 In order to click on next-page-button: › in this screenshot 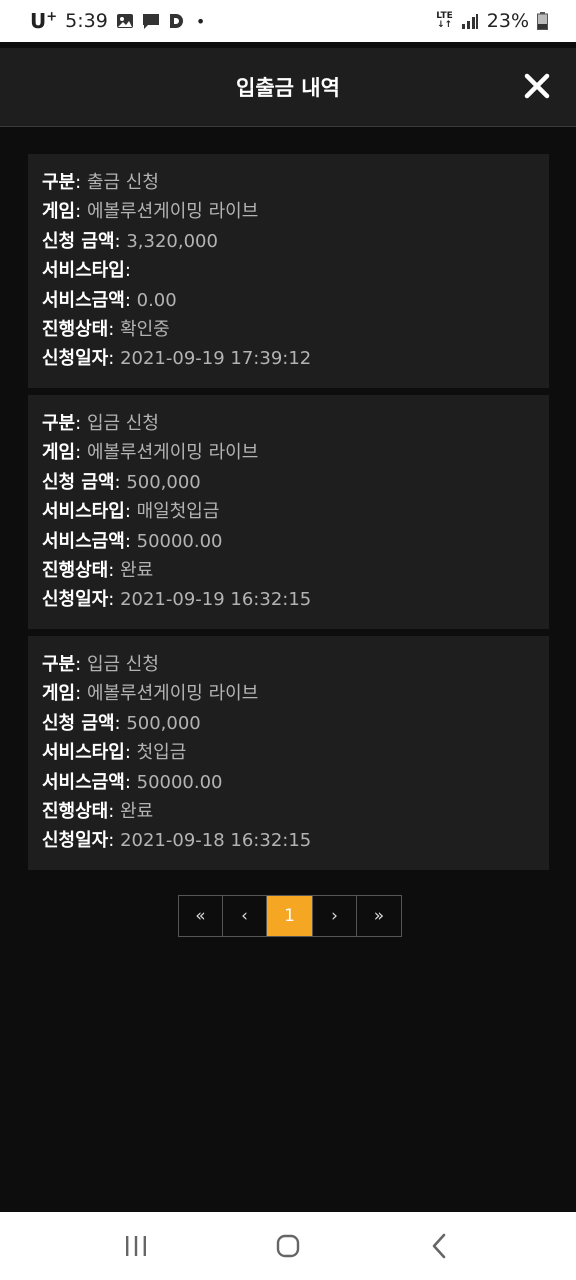, I will do `click(335, 916)`.